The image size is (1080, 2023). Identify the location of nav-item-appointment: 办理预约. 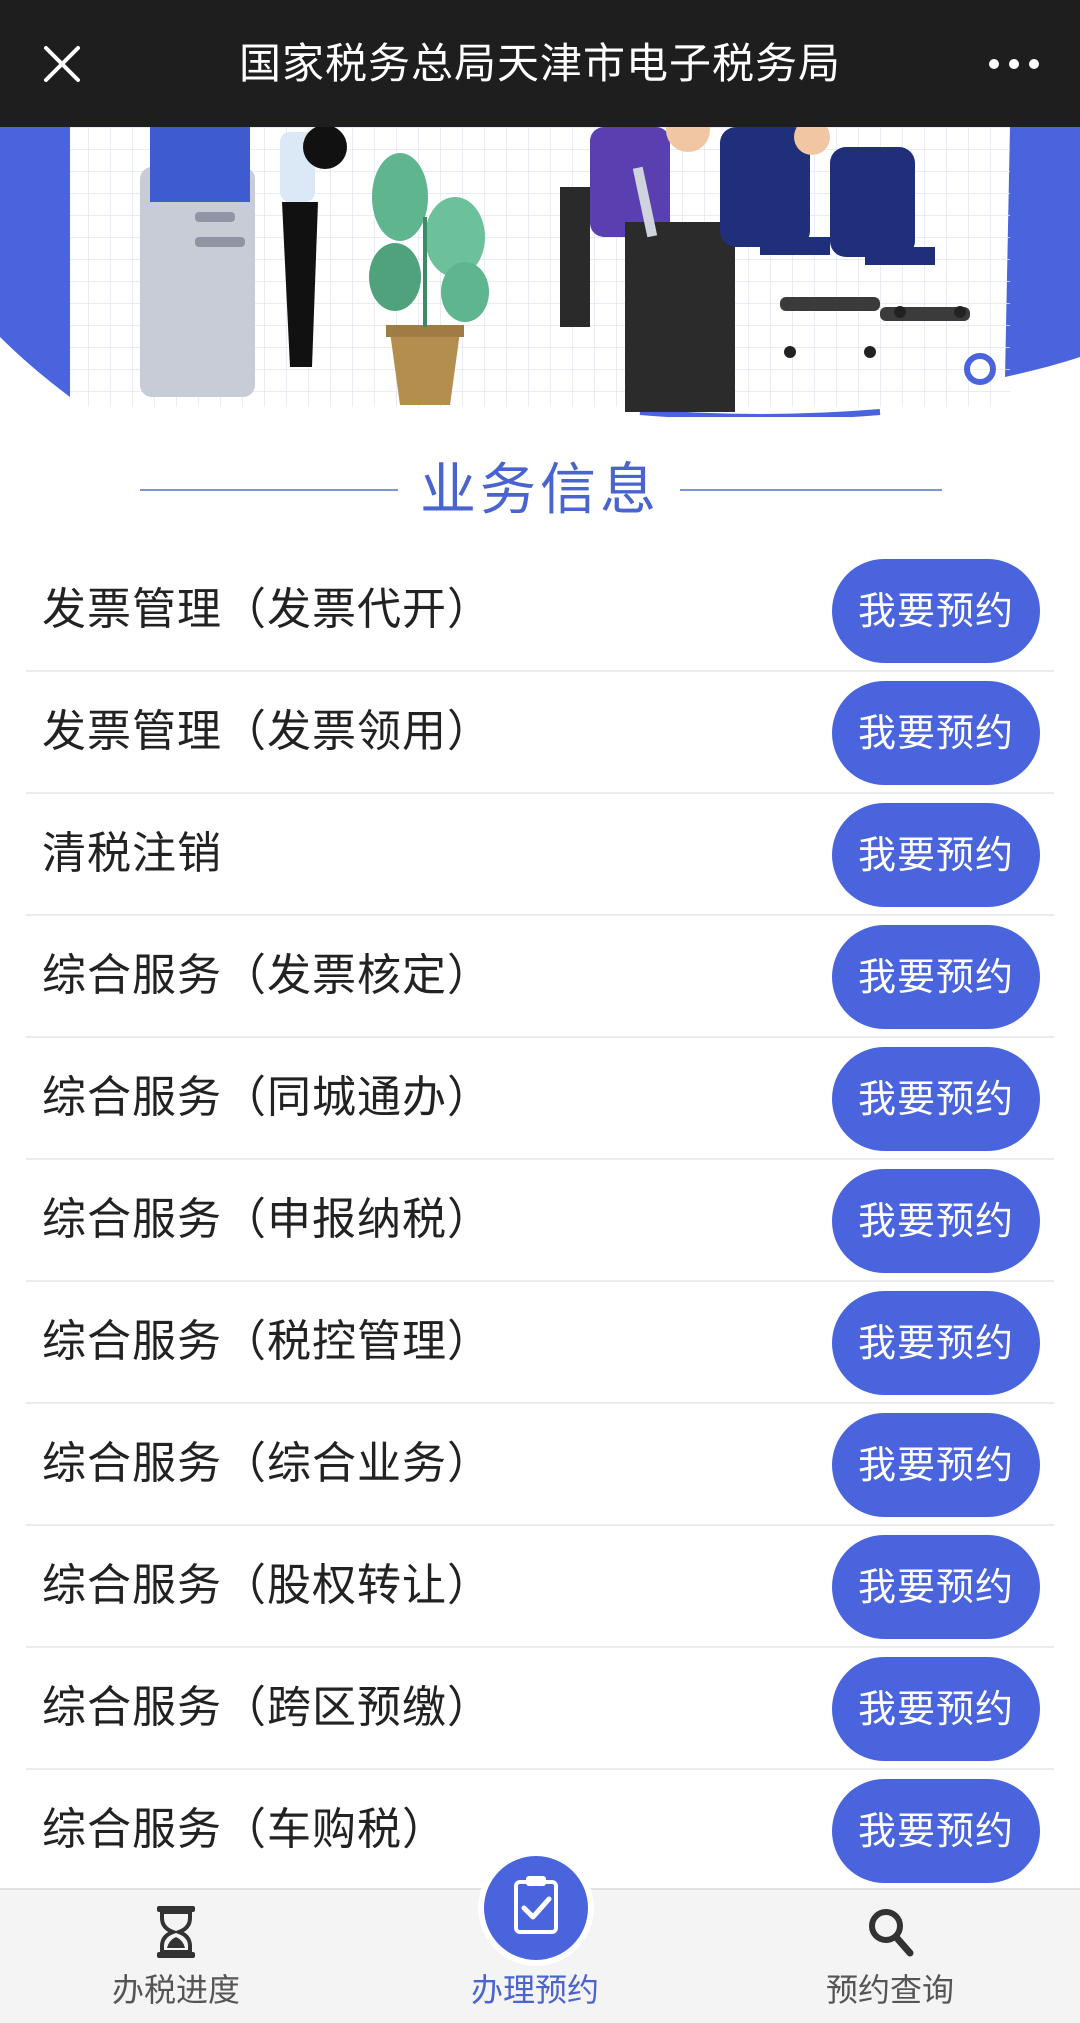
(535, 1939).